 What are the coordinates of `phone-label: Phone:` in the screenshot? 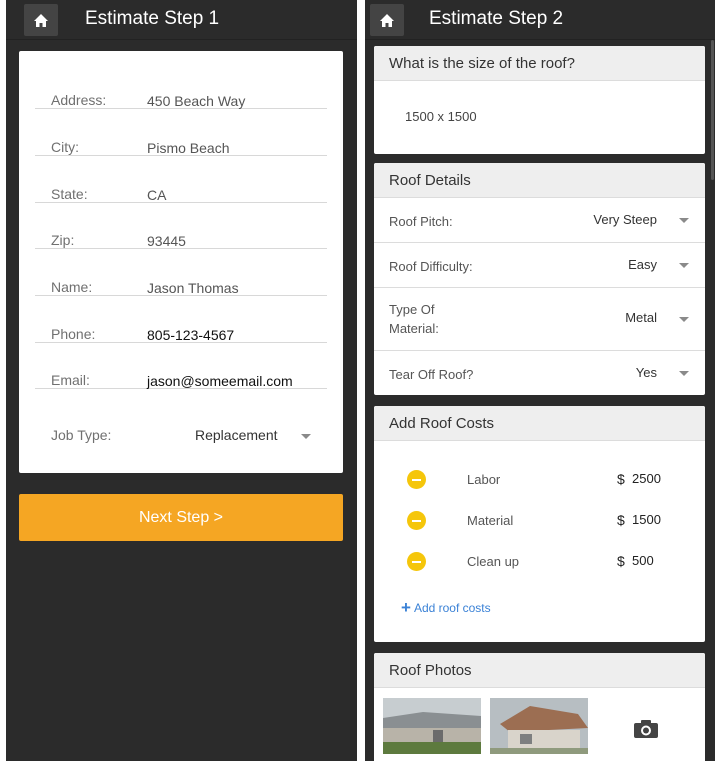 It's located at (73, 334).